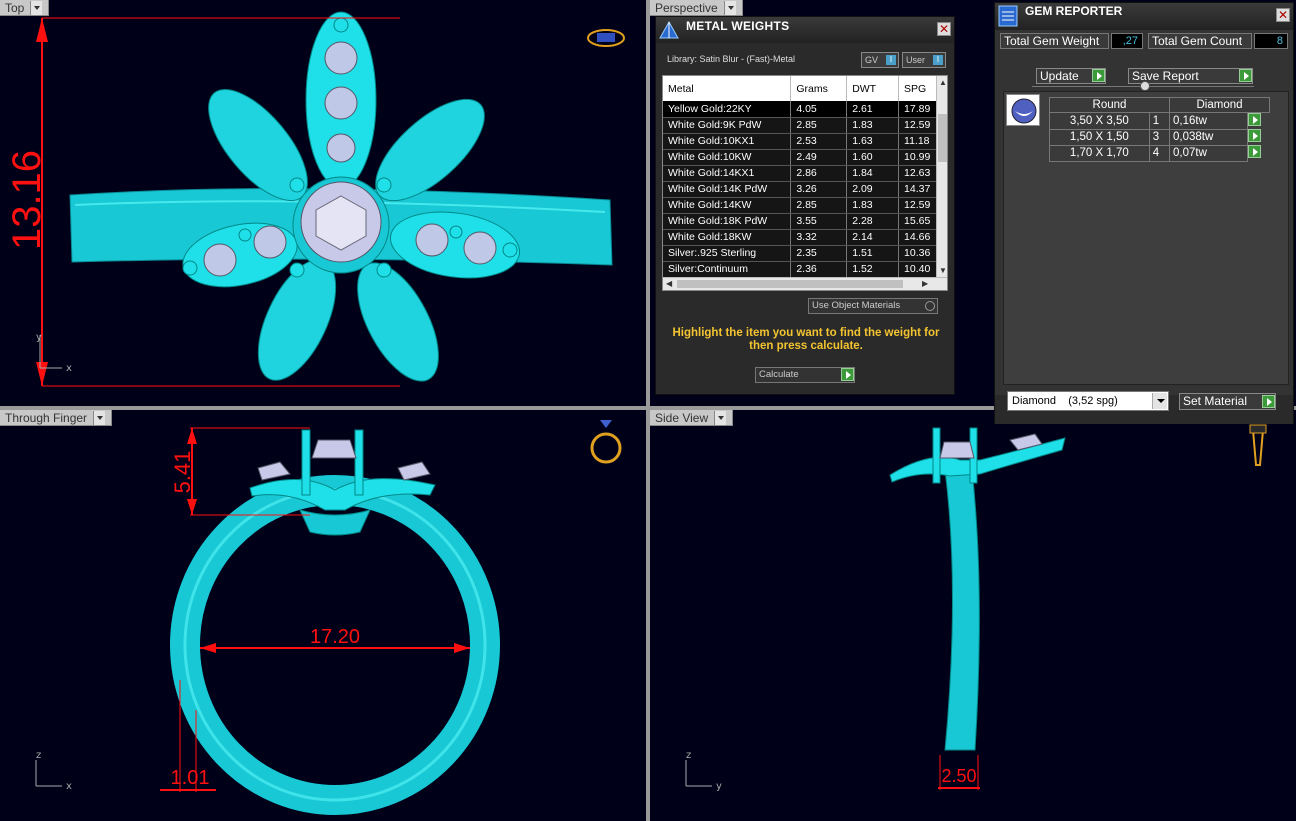 The width and height of the screenshot is (1296, 821). What do you see at coordinates (819, 125) in the screenshot?
I see `table-cell: 2.85` at bounding box center [819, 125].